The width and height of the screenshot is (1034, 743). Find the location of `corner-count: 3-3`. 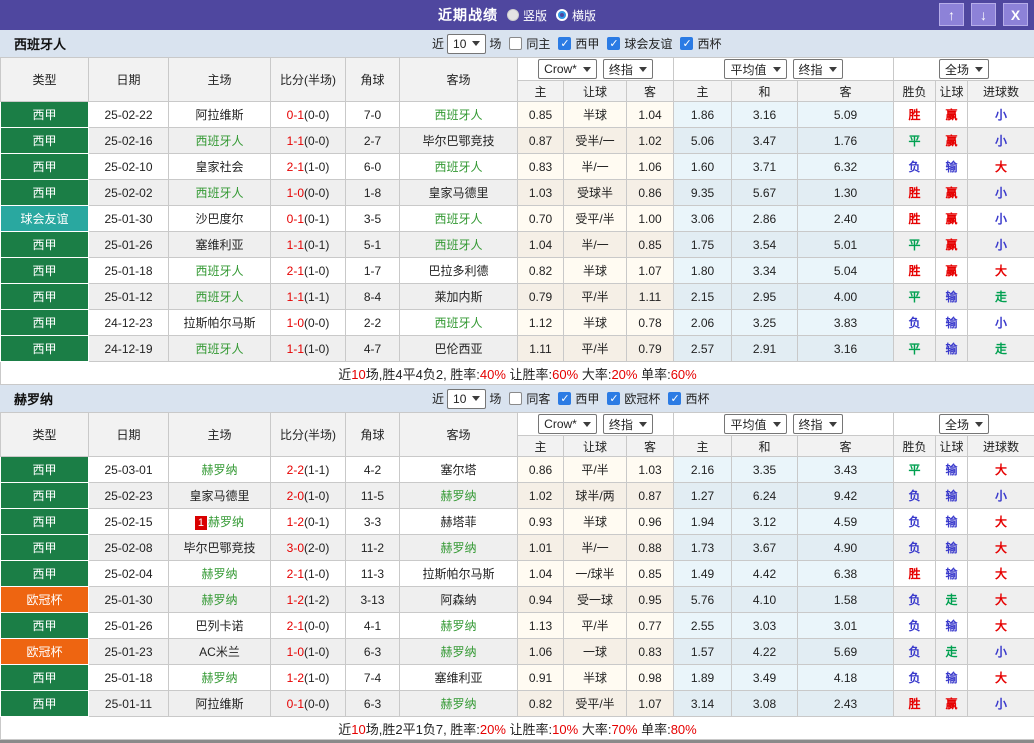

corner-count: 3-3 is located at coordinates (373, 522).